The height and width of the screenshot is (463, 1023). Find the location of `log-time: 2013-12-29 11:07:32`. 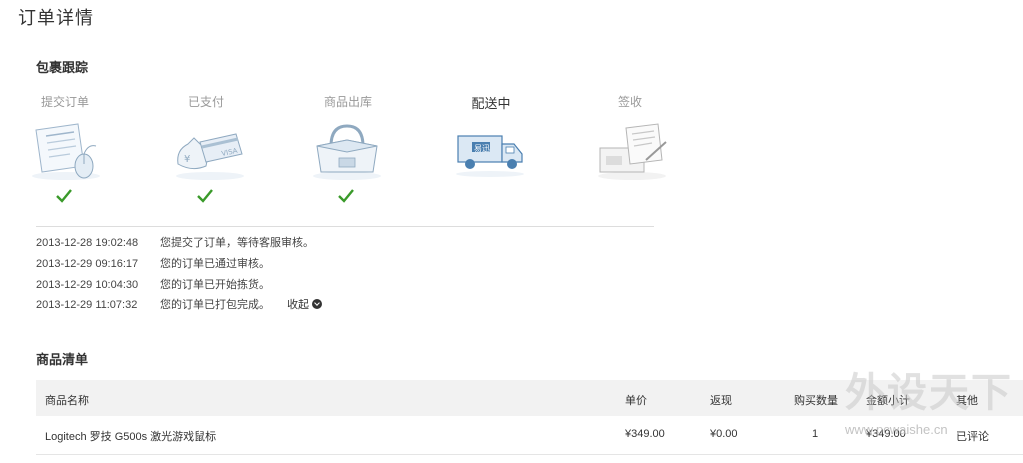

log-time: 2013-12-29 11:07:32 is located at coordinates (87, 305).